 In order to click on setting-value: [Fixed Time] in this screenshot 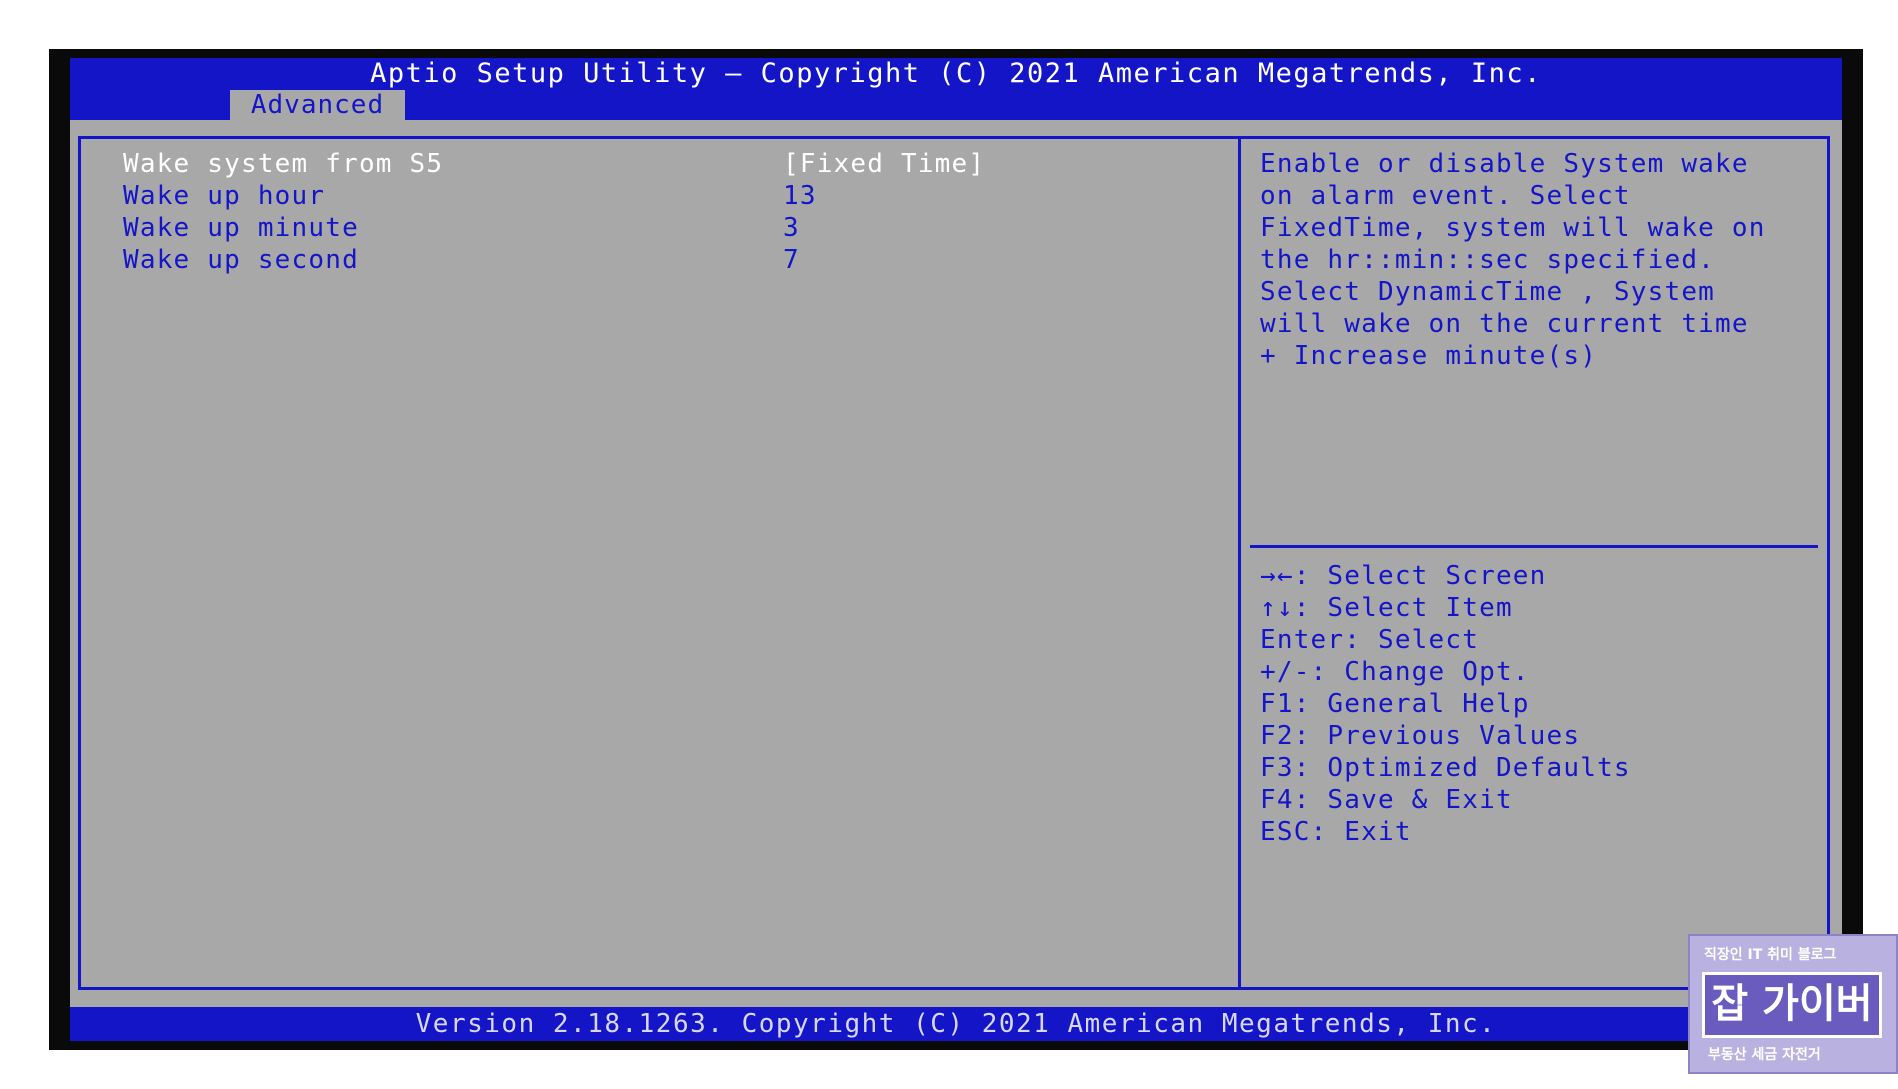, I will do `click(884, 164)`.